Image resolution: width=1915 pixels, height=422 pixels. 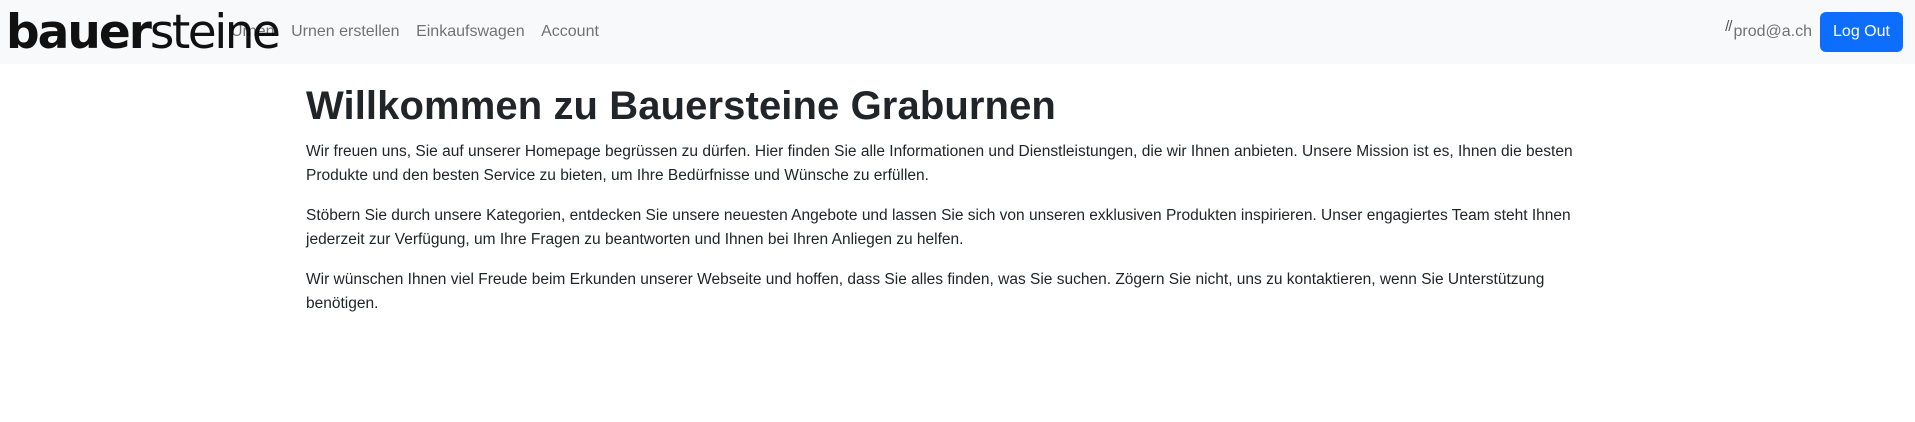 I want to click on logout-button: Log Out, so click(x=1861, y=32).